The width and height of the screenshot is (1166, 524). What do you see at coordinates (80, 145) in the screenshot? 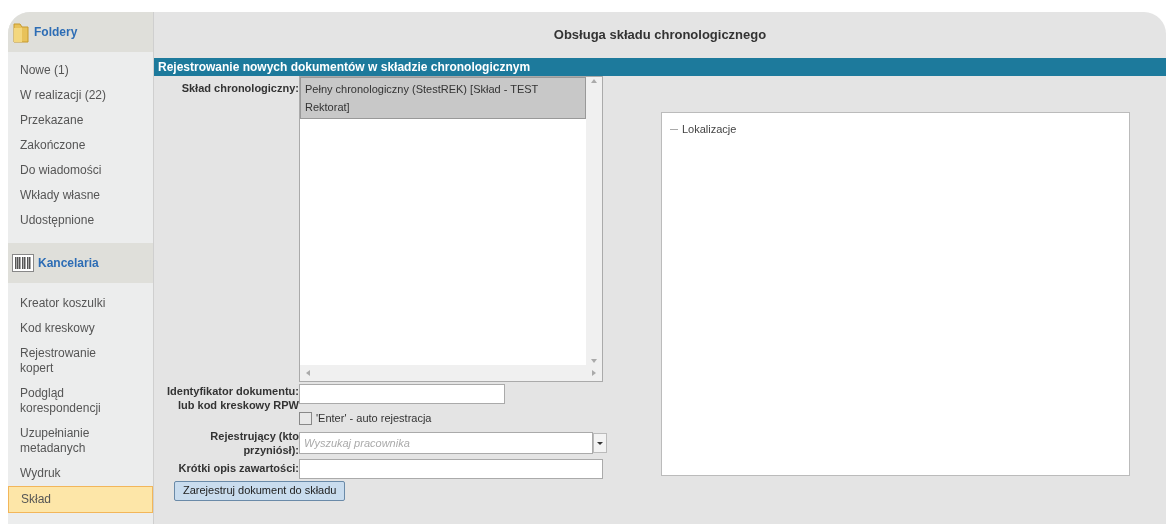
I see `sidebar-item: Zakończone` at bounding box center [80, 145].